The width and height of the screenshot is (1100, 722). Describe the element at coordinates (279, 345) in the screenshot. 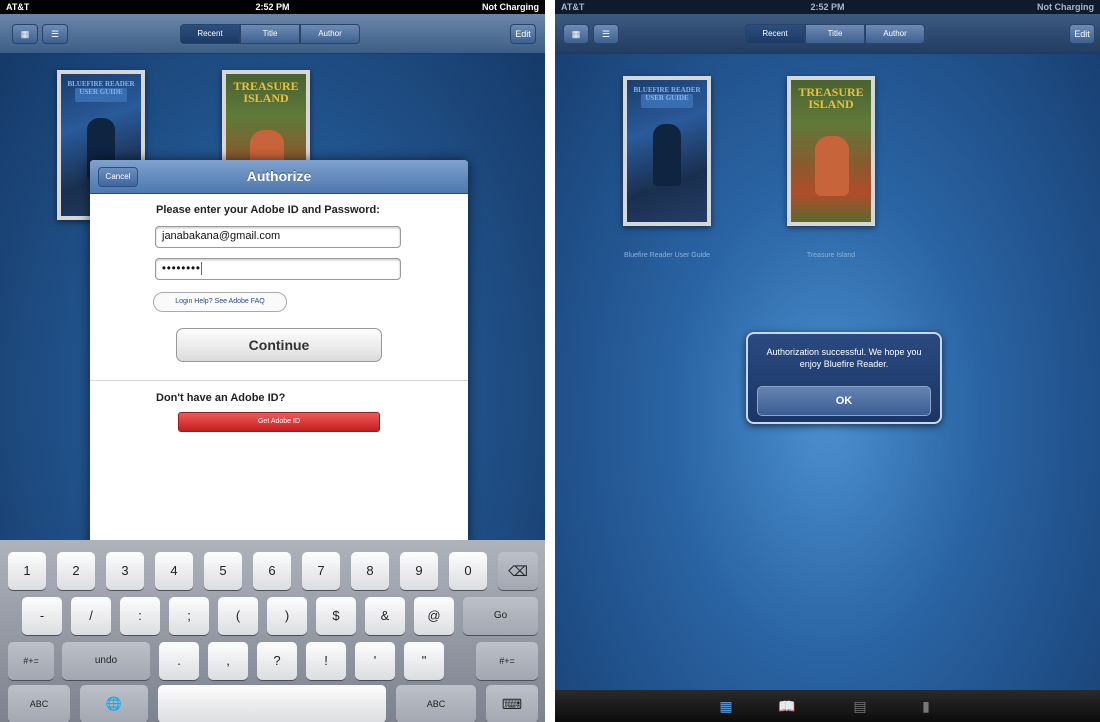

I see `continue-button: Continue` at that location.